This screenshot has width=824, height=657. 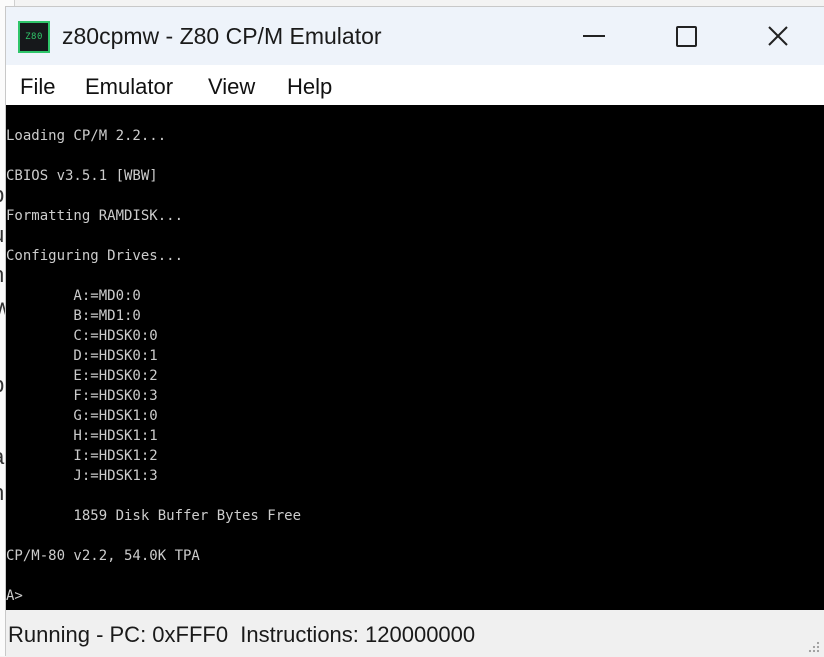 What do you see at coordinates (415, 85) in the screenshot?
I see `menu-bar: File Emulator View Help` at bounding box center [415, 85].